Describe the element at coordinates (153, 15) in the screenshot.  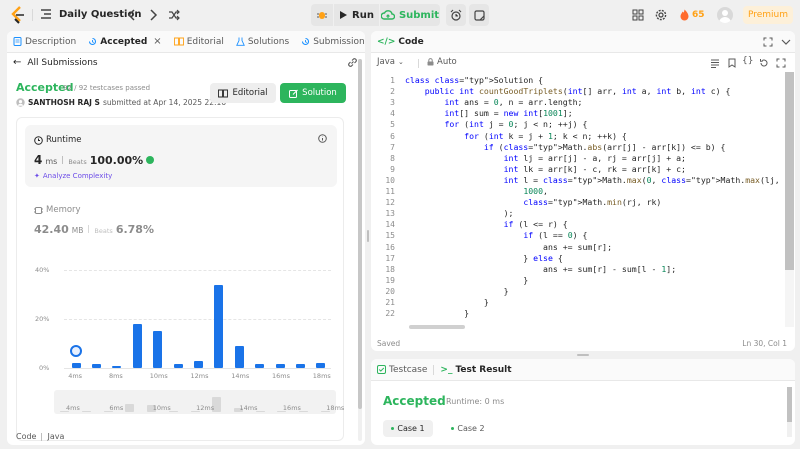
I see `next-question-icon` at that location.